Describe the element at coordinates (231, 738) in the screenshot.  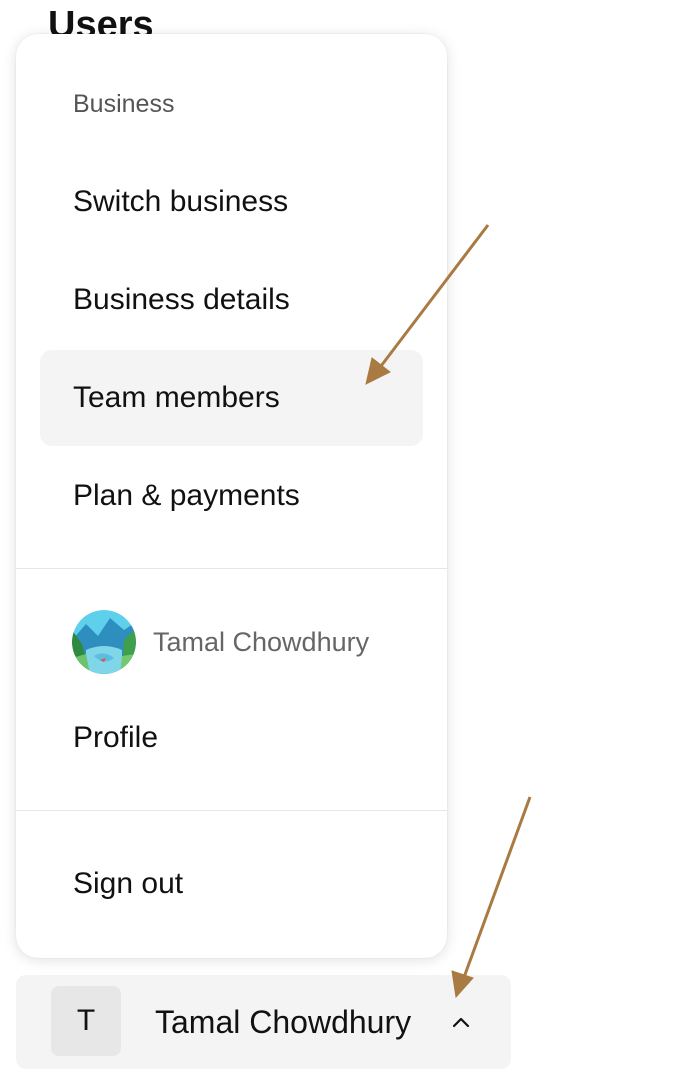
I see `menu-item-profile: Profile` at that location.